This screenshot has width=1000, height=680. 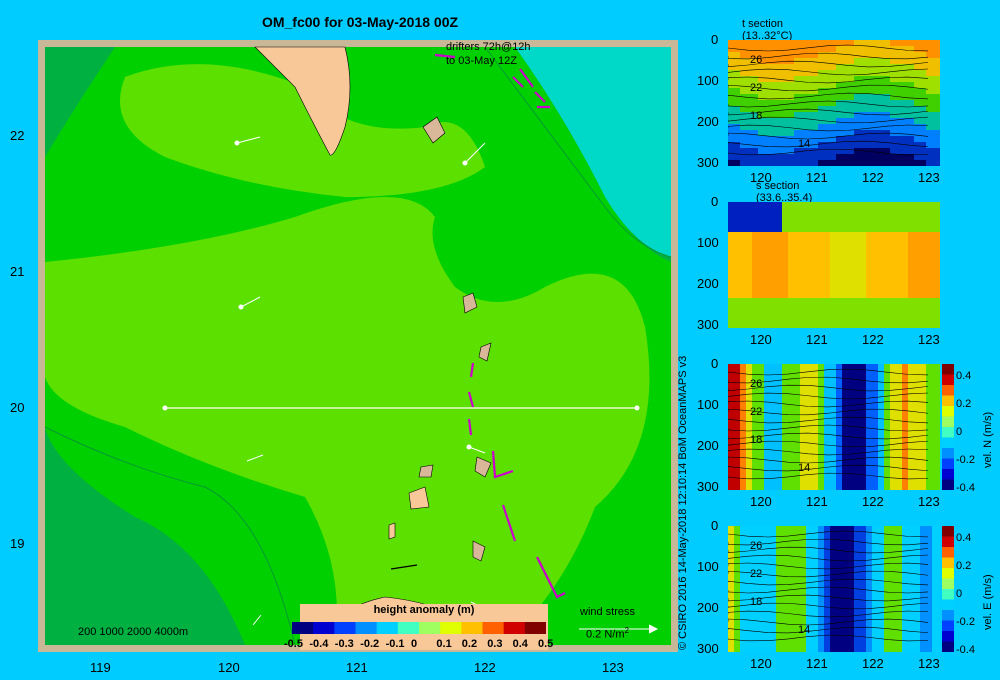 I want to click on height-anomaly-colorbar, so click(x=419, y=628).